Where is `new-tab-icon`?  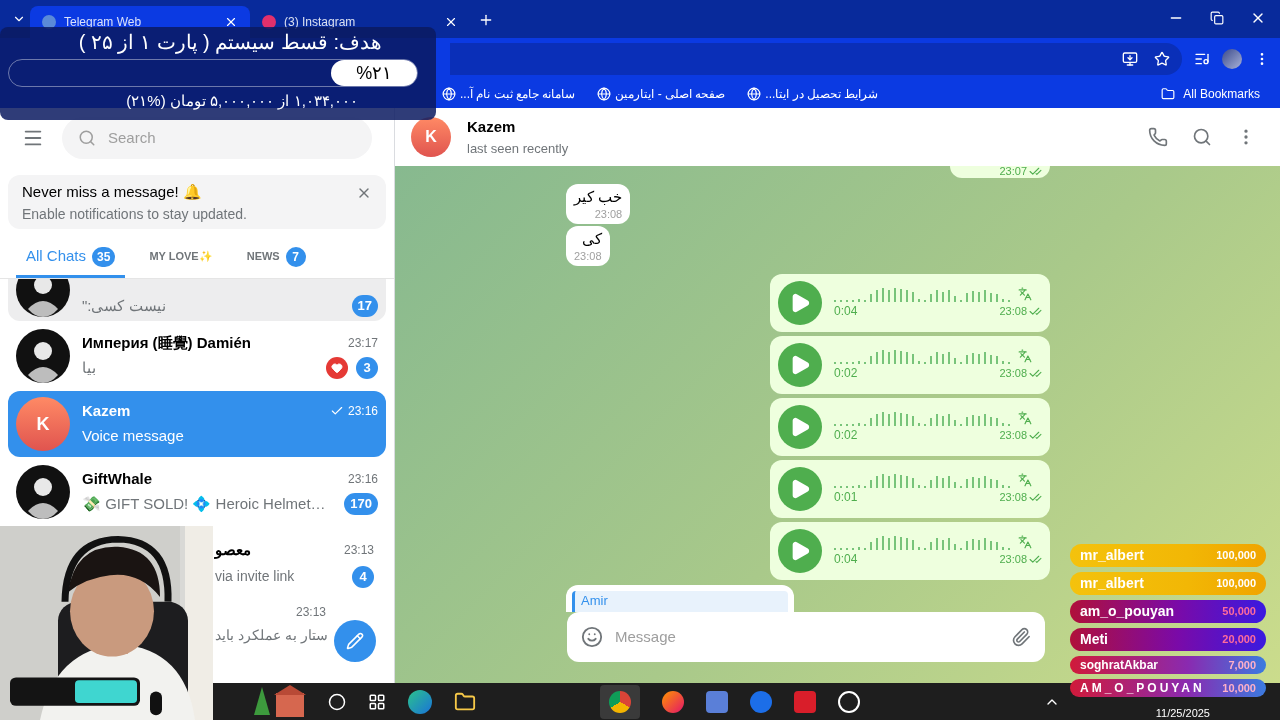
new-tab-icon is located at coordinates (486, 20).